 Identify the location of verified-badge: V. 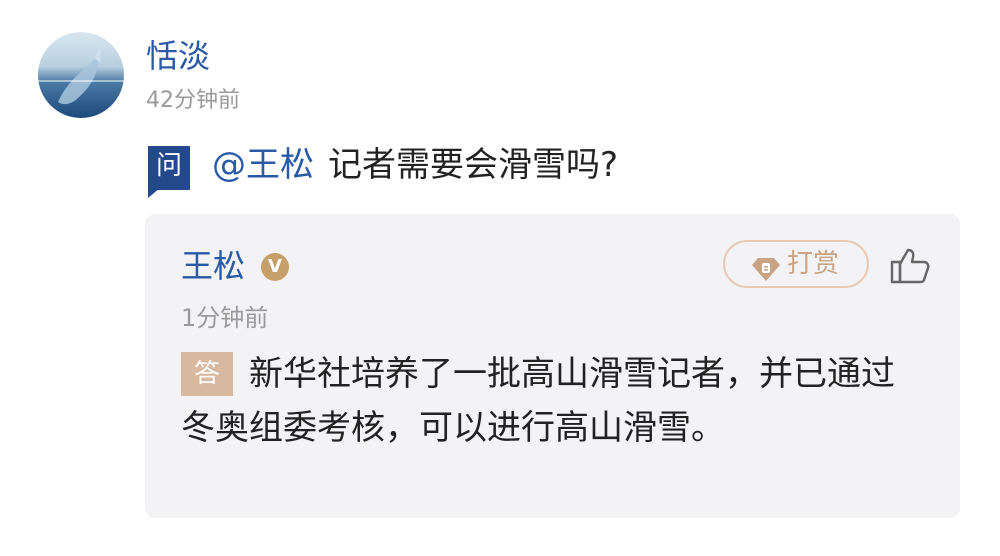
(275, 267).